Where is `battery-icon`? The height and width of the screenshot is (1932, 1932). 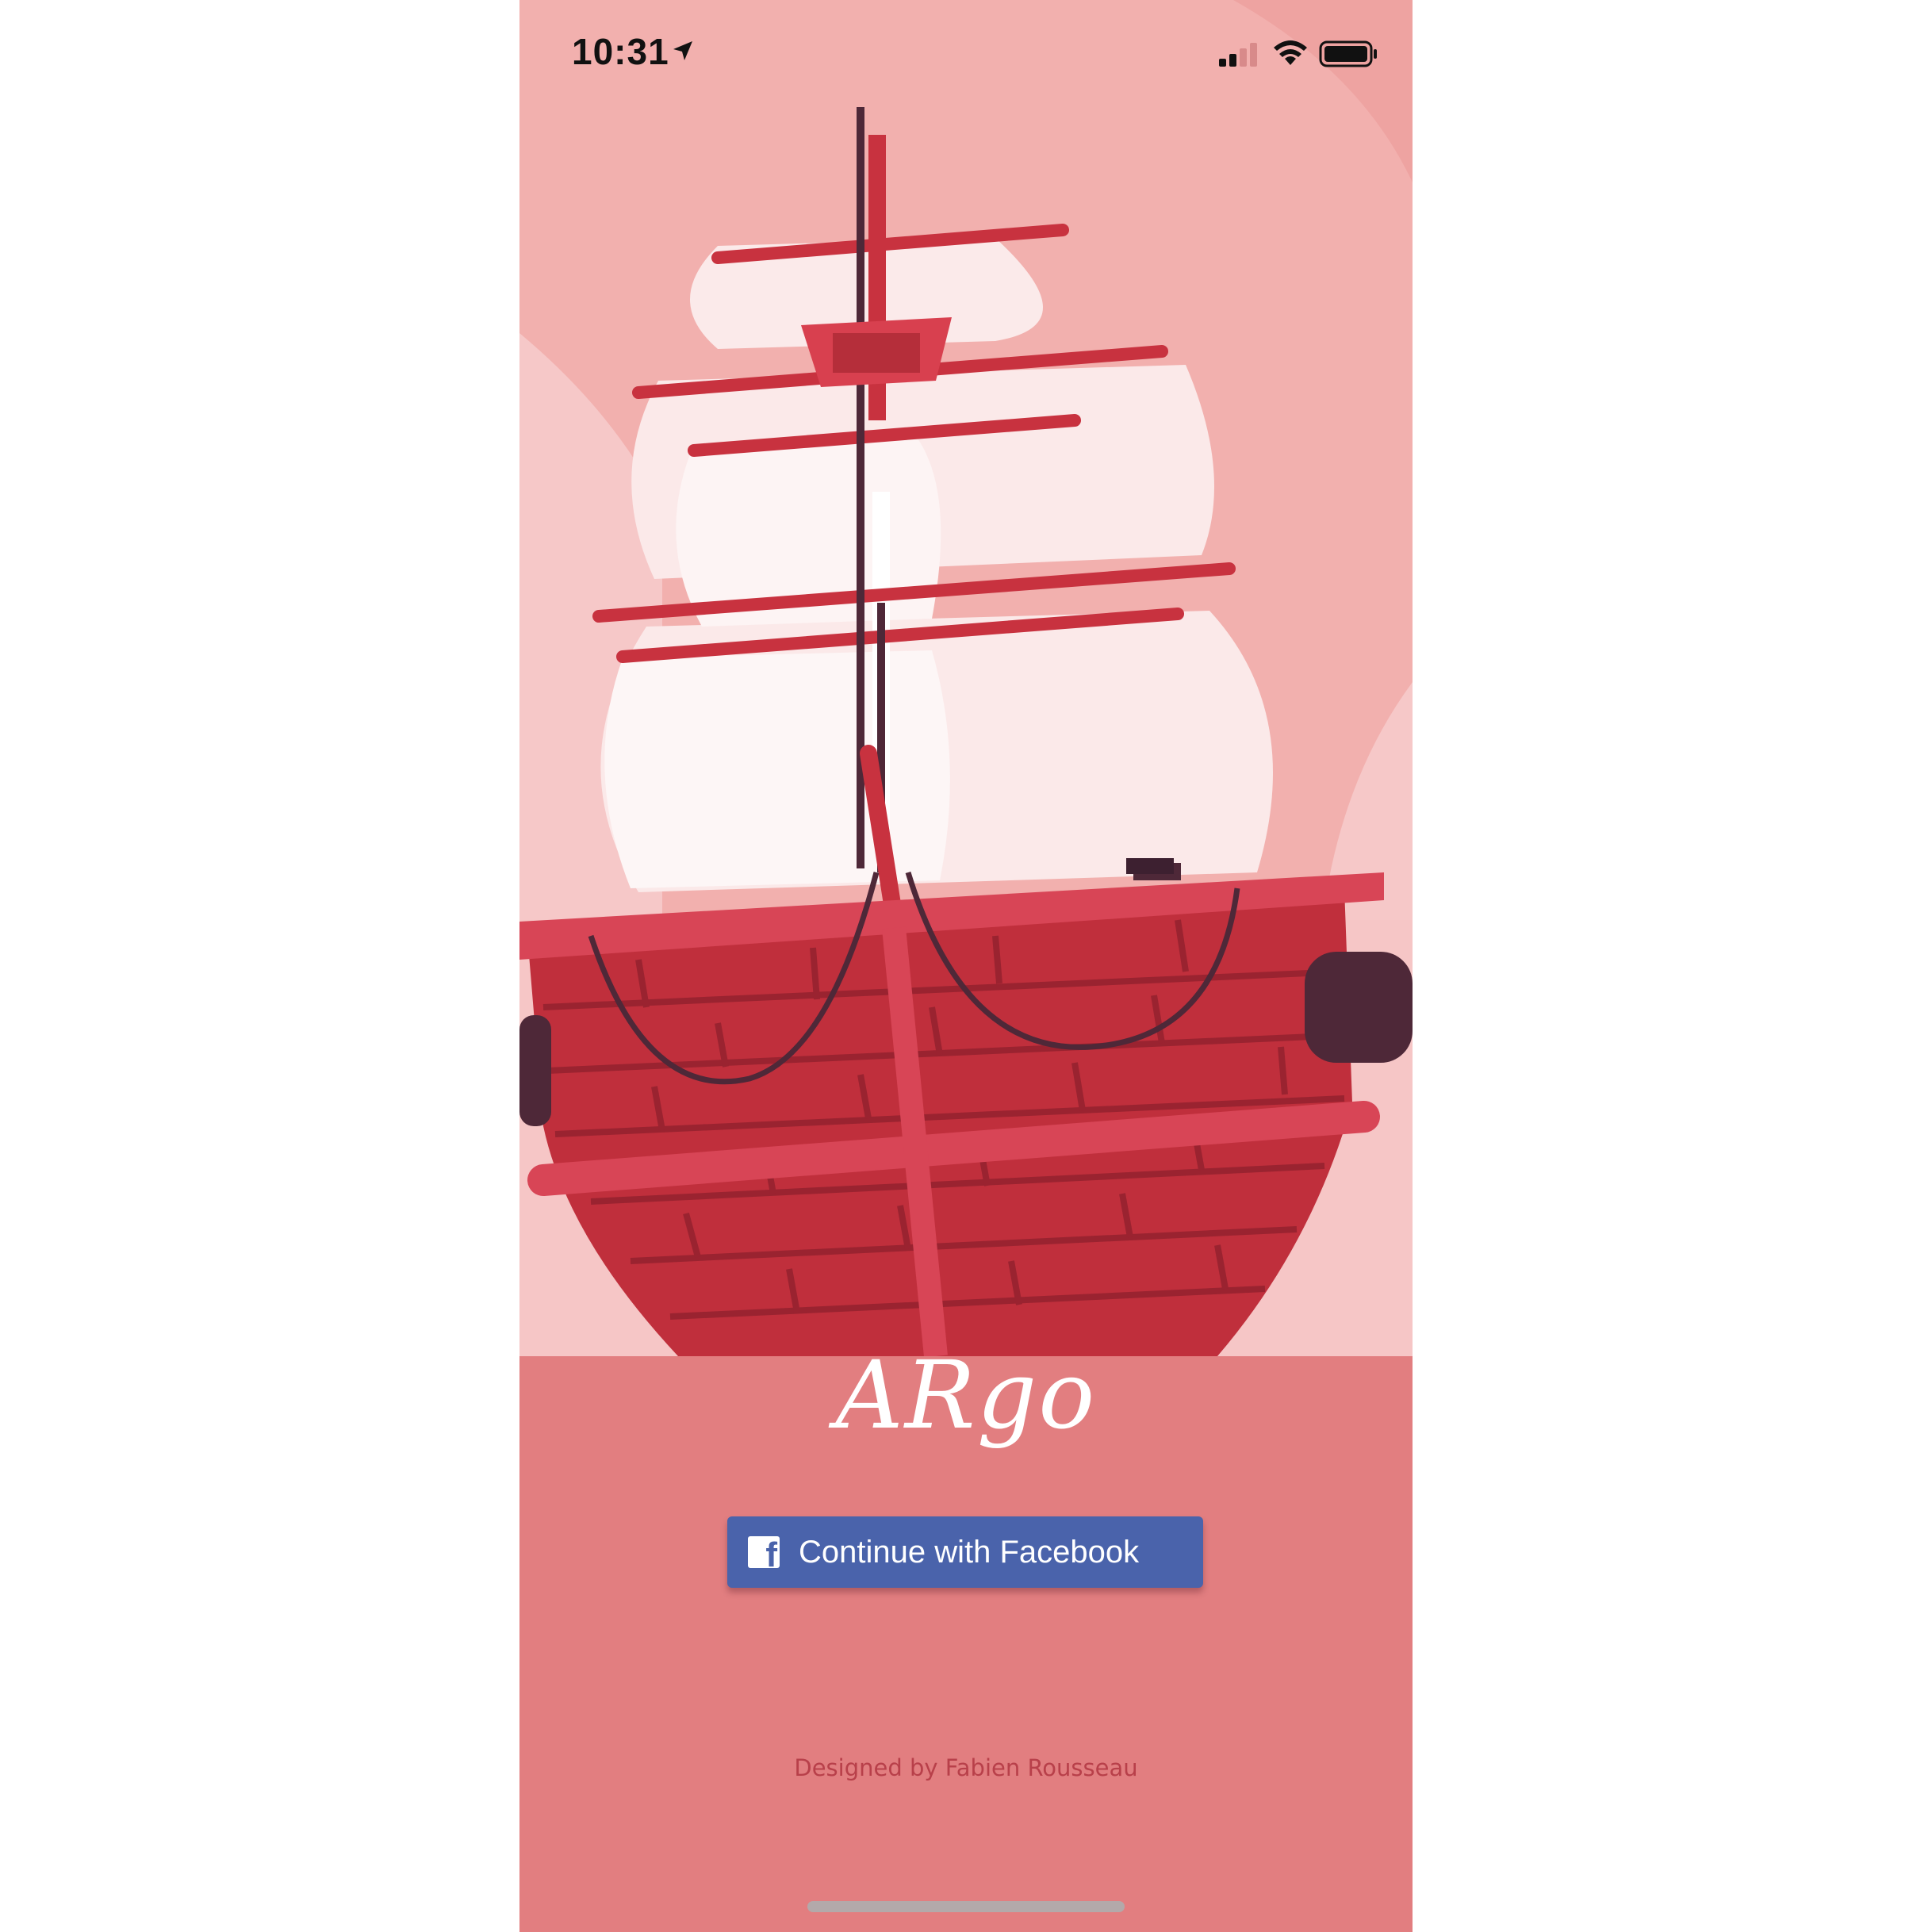 battery-icon is located at coordinates (1348, 54).